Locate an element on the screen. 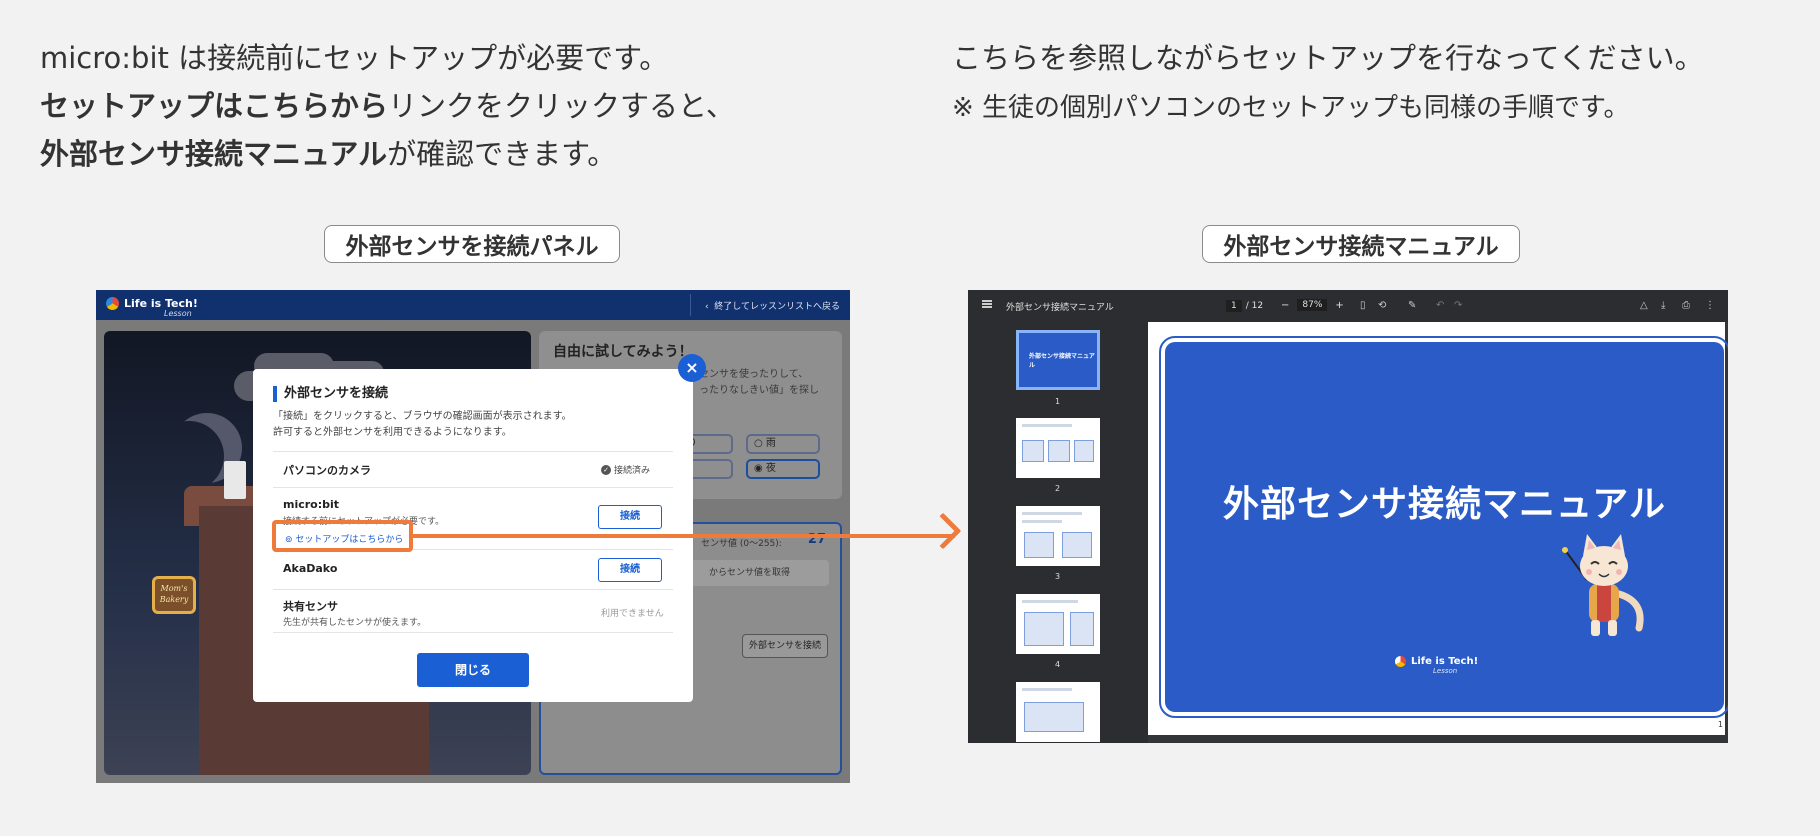 The image size is (1820, 836). sensor-row-shared: 共有センサ 先生が共有したセンサが使えます。 利用できません is located at coordinates (473, 611).